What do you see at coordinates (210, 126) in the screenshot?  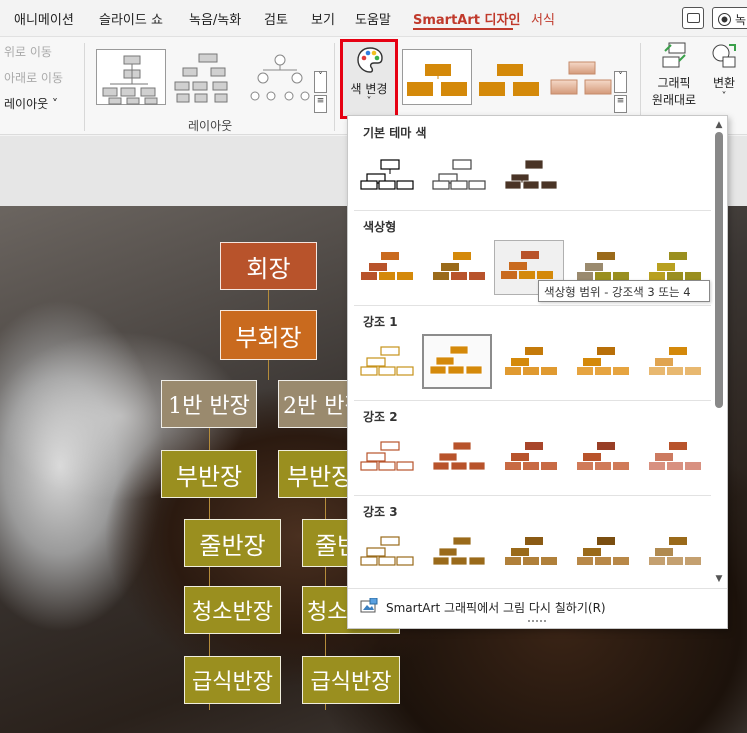 I see `layouts-group-label: 레이아웃` at bounding box center [210, 126].